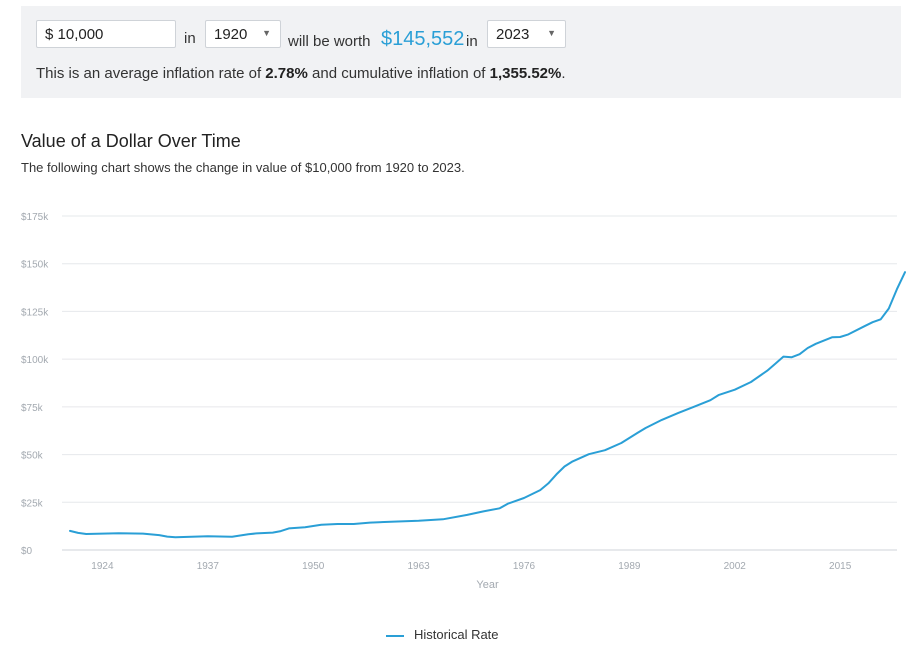 This screenshot has height=655, width=906. What do you see at coordinates (418, 566) in the screenshot?
I see `x-tick-label: 1963` at bounding box center [418, 566].